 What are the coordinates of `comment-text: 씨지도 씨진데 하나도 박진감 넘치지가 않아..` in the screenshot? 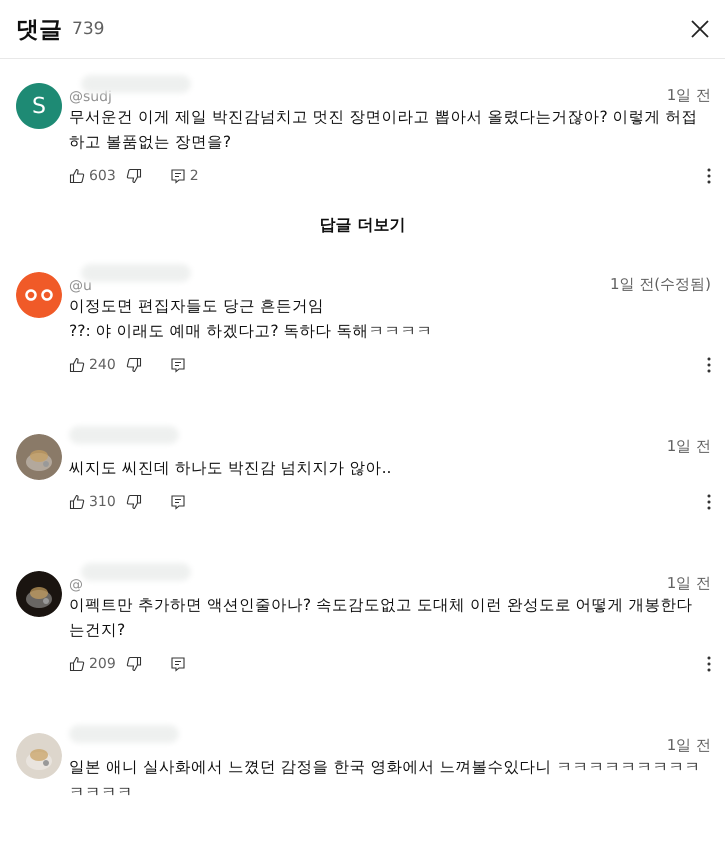 It's located at (230, 468).